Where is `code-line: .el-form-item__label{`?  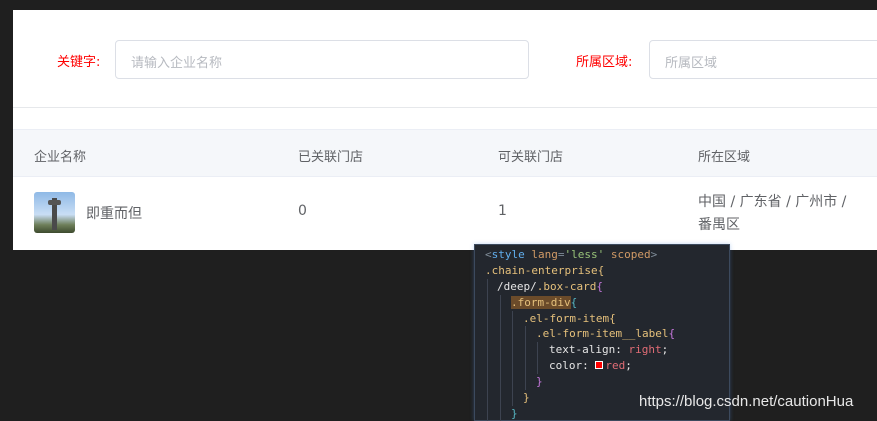
code-line: .el-form-item__label{ is located at coordinates (602, 334).